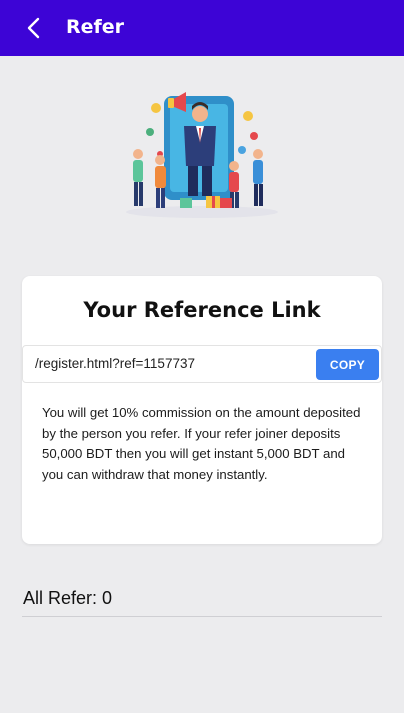 Image resolution: width=404 pixels, height=713 pixels. Describe the element at coordinates (202, 364) in the screenshot. I see `reference-link-field: /register.html?ref=1157737 COPY` at that location.